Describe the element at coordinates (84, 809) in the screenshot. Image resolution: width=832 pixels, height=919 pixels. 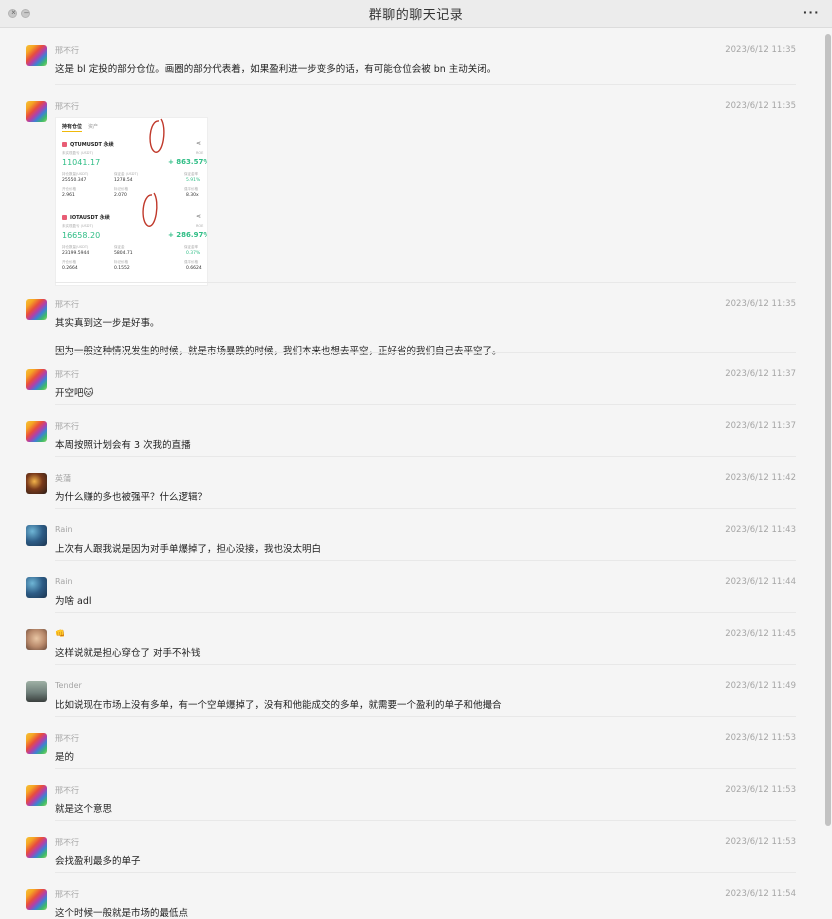
I see `message-text: 就是这个意思` at that location.